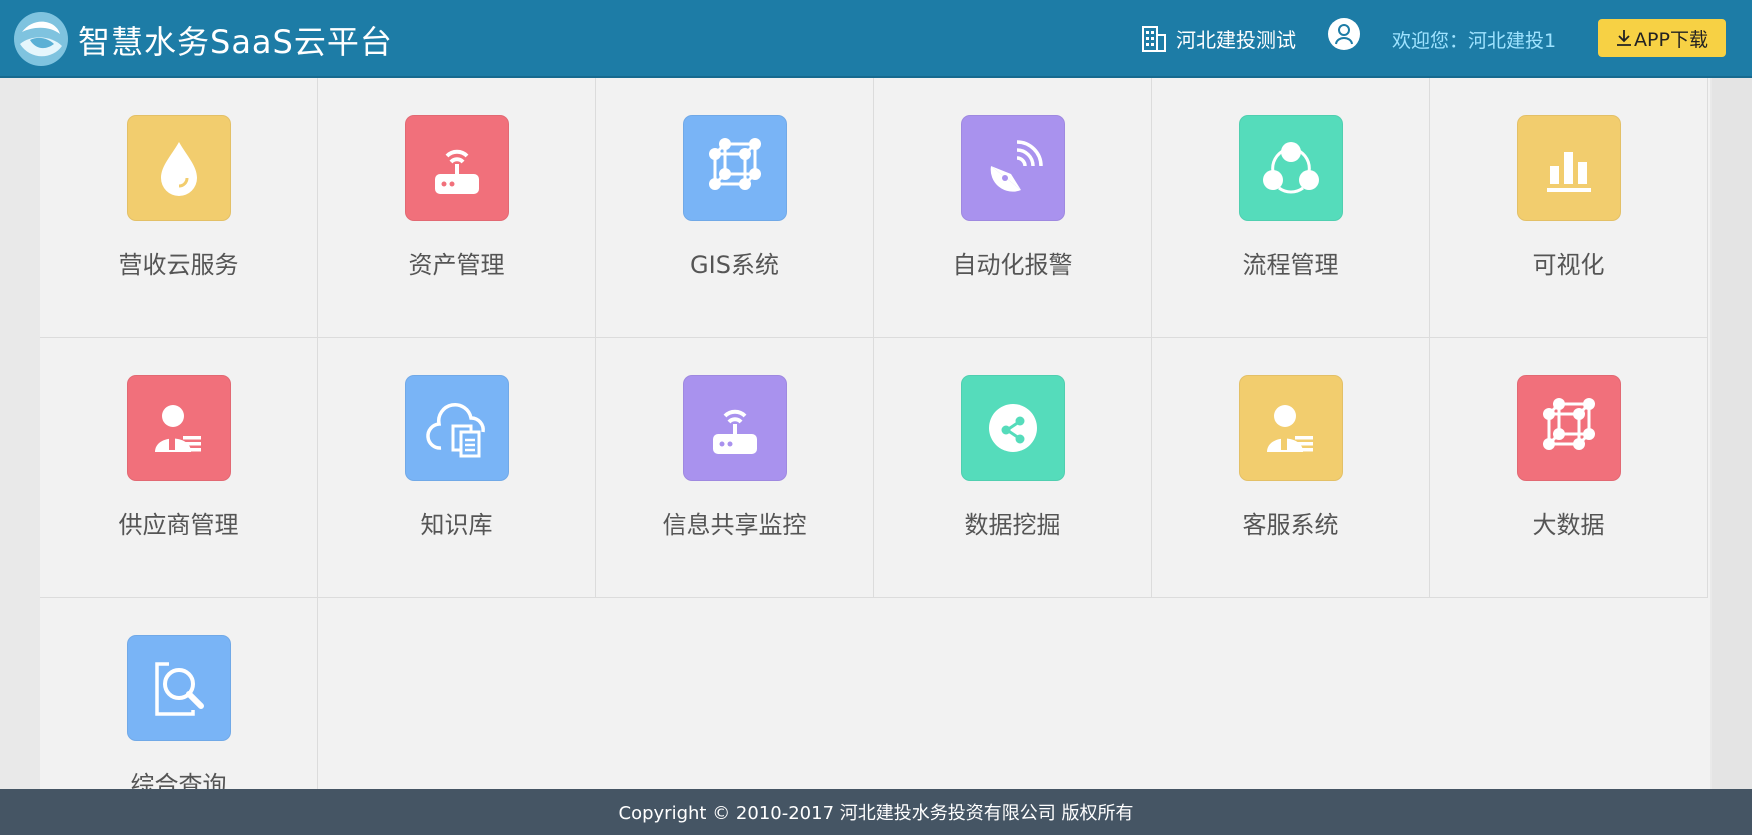 This screenshot has height=835, width=1752. What do you see at coordinates (1624, 38) in the screenshot?
I see `download-icon` at bounding box center [1624, 38].